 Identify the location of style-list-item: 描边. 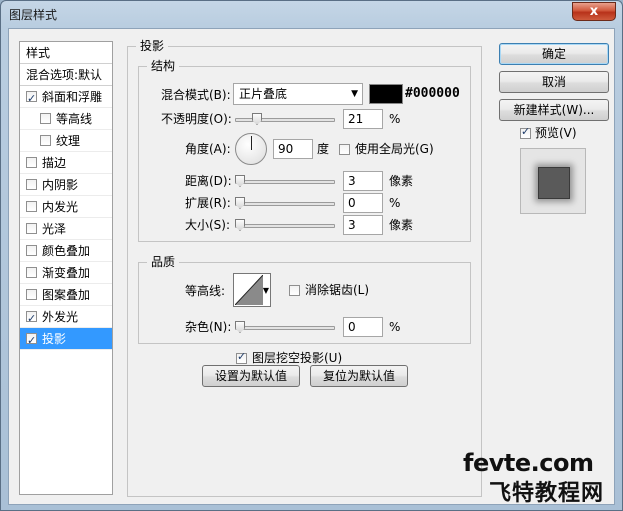
(66, 163).